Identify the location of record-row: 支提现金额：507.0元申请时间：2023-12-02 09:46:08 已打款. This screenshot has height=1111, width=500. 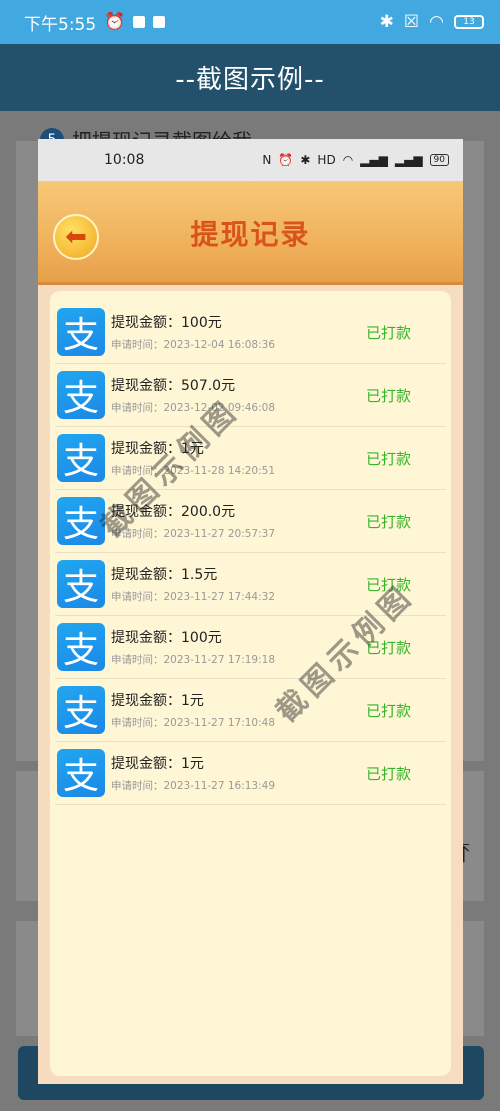
(250, 395).